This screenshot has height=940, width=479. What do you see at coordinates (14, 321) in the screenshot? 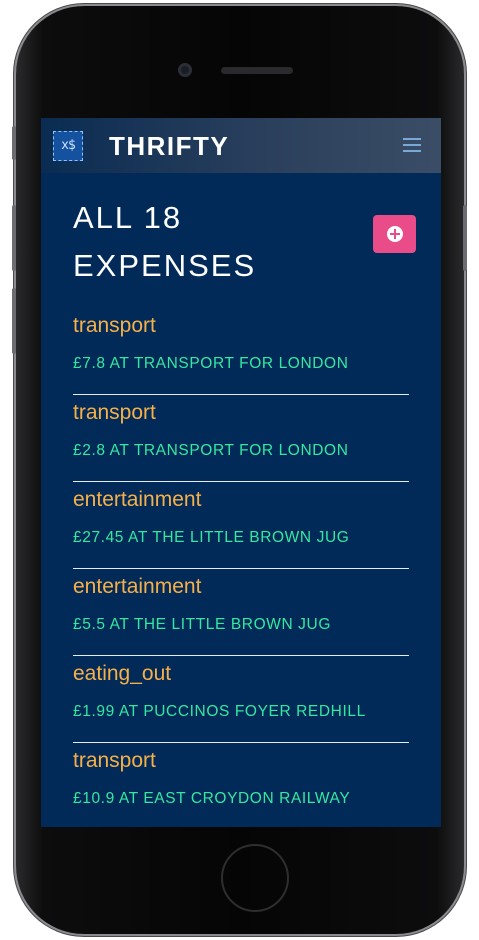
I see `volume-down-button` at bounding box center [14, 321].